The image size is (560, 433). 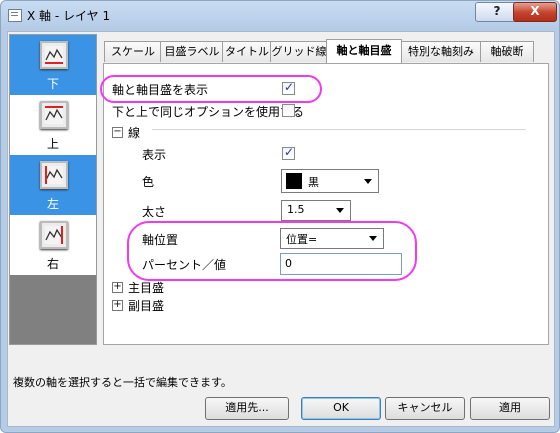 I want to click on axis-selector-panel: 下 上 左 右, so click(x=53, y=189).